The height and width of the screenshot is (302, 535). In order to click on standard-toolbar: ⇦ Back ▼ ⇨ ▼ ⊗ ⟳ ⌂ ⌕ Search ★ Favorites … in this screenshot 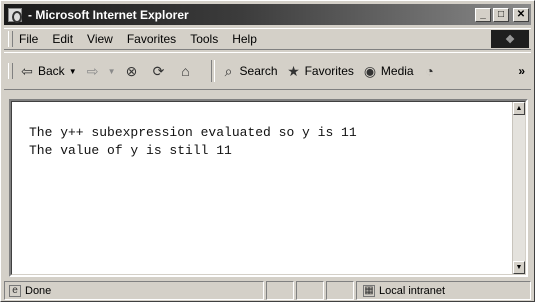, I will do `click(267, 71)`.